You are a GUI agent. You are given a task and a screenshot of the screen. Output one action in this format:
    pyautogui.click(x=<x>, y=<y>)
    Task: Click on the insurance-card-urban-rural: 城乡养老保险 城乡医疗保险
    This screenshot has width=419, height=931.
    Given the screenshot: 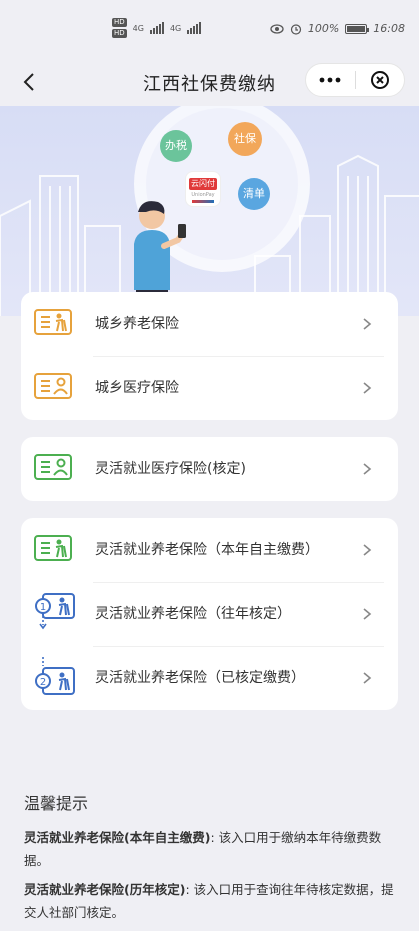 What is the action you would take?
    pyautogui.click(x=209, y=356)
    